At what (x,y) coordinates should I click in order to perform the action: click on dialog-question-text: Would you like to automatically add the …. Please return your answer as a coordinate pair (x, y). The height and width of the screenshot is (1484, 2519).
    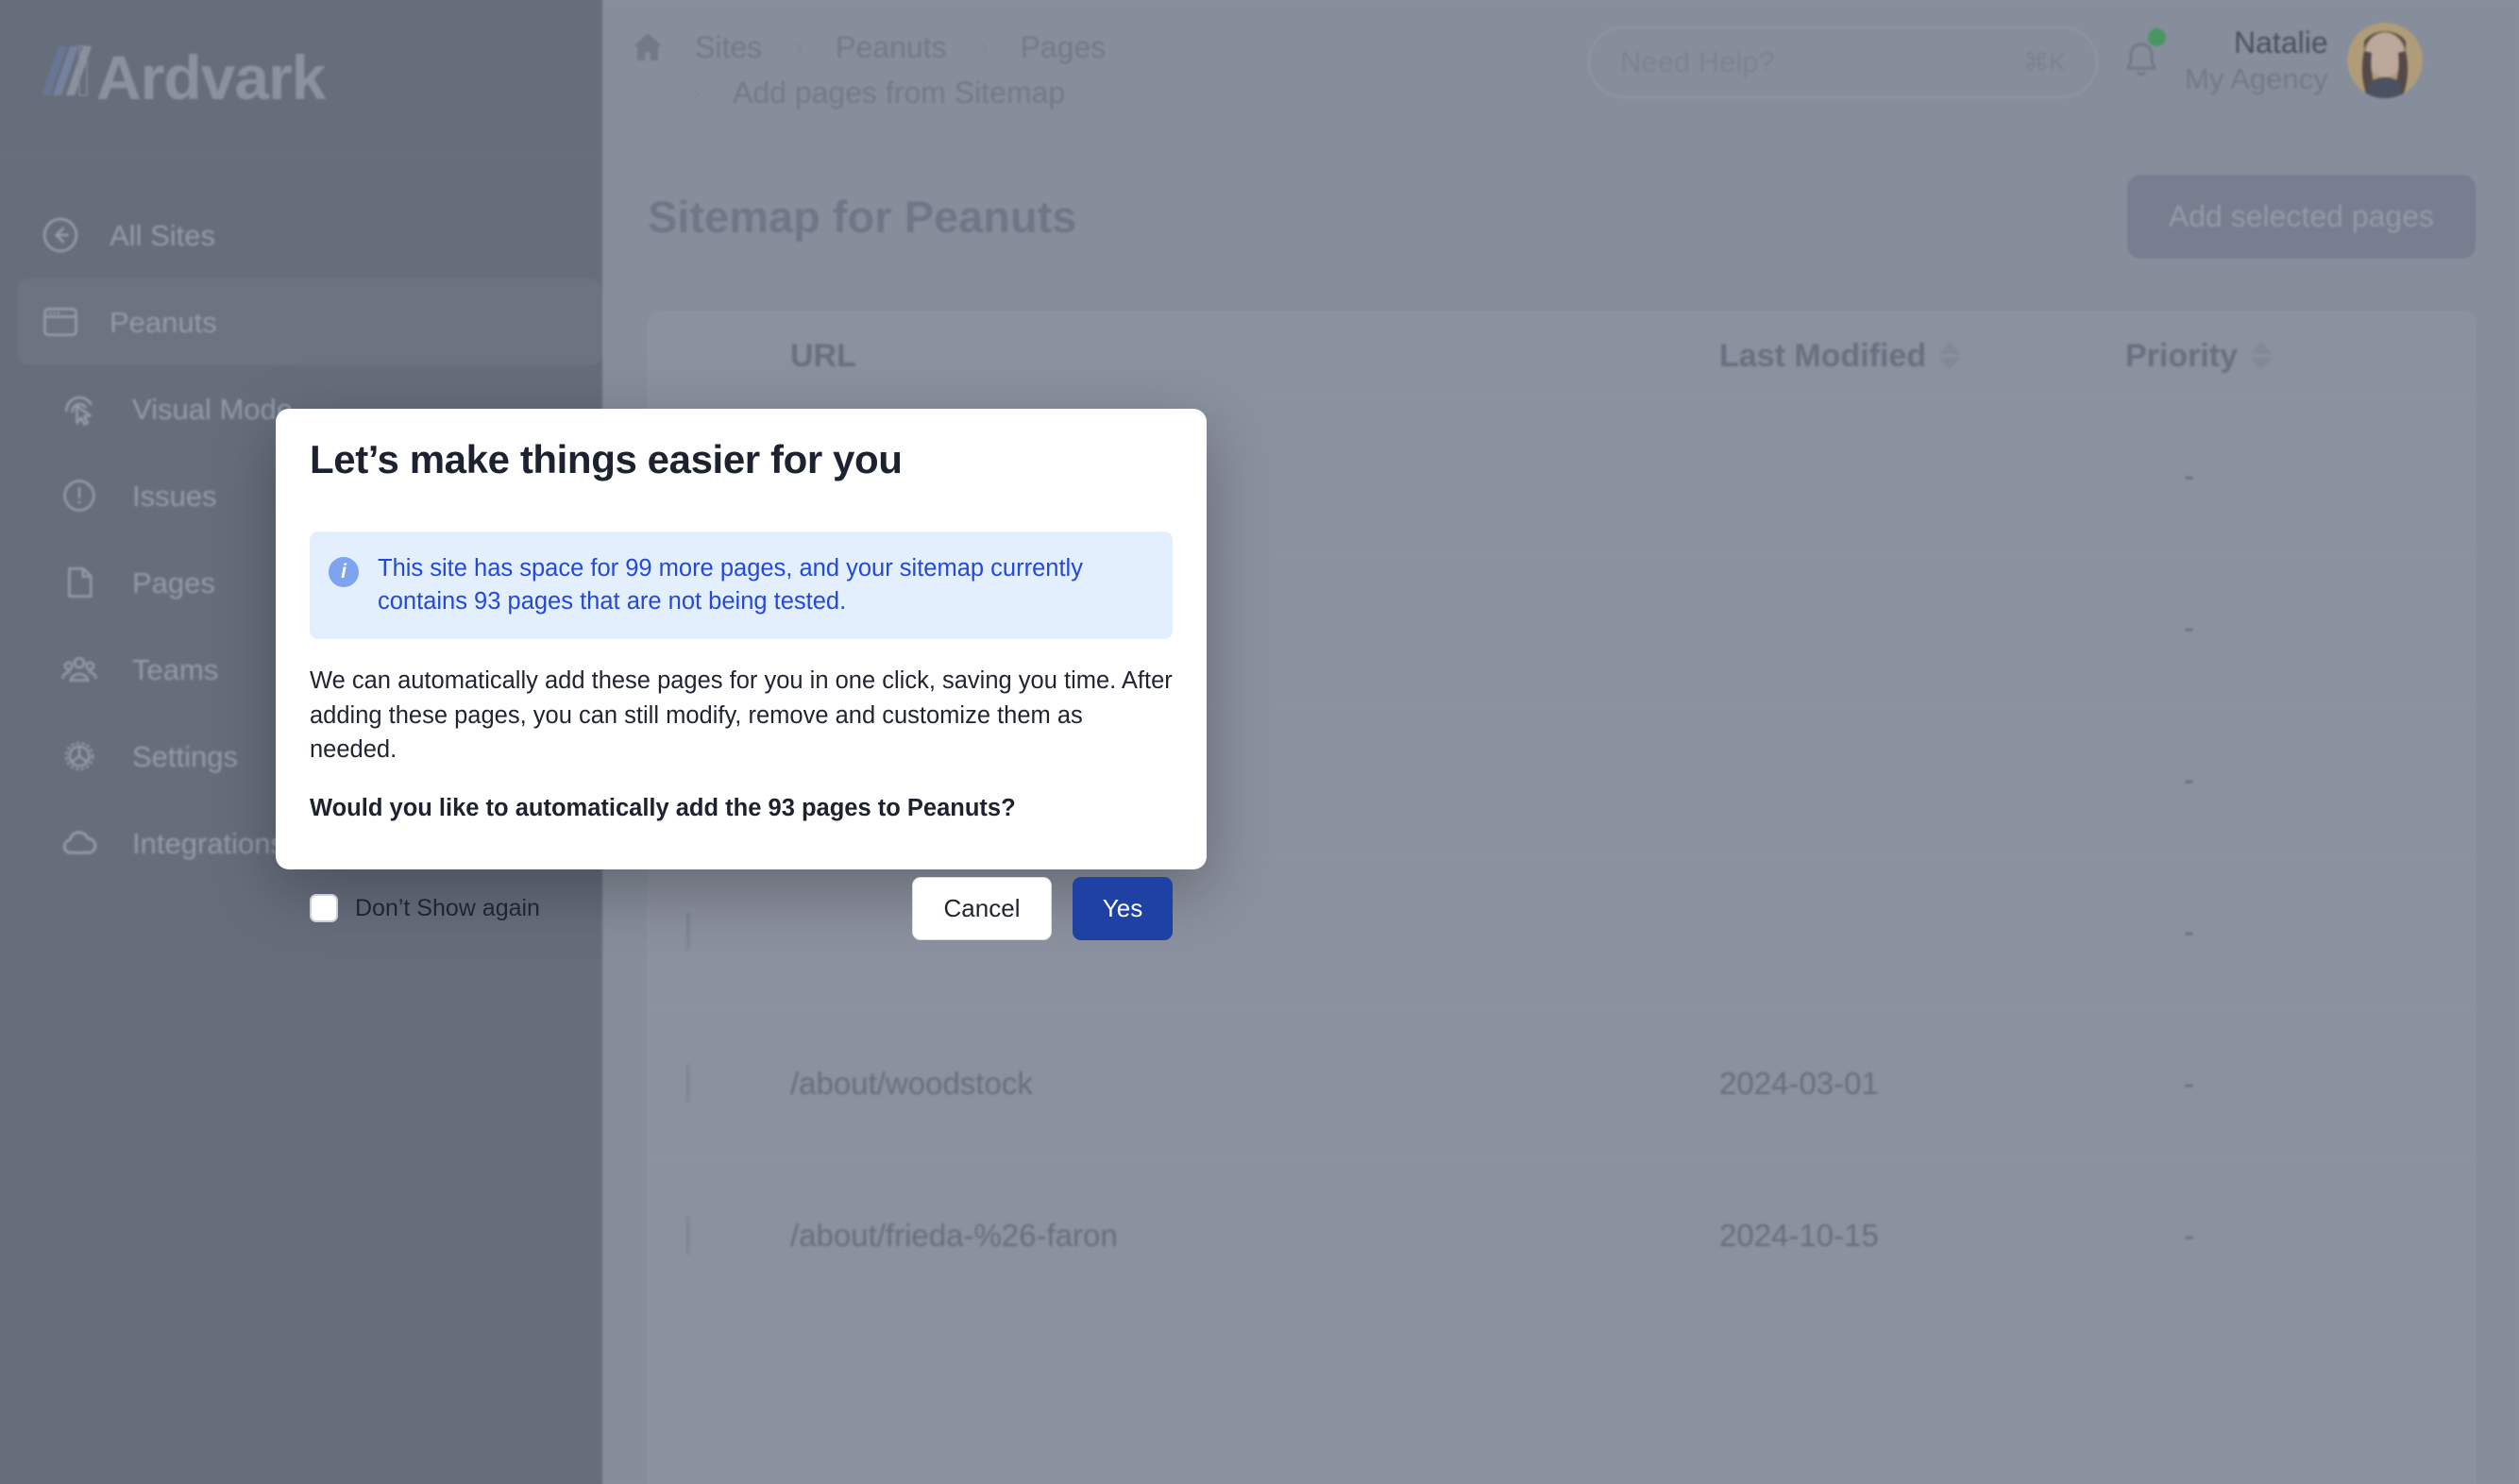
    Looking at the image, I should click on (663, 807).